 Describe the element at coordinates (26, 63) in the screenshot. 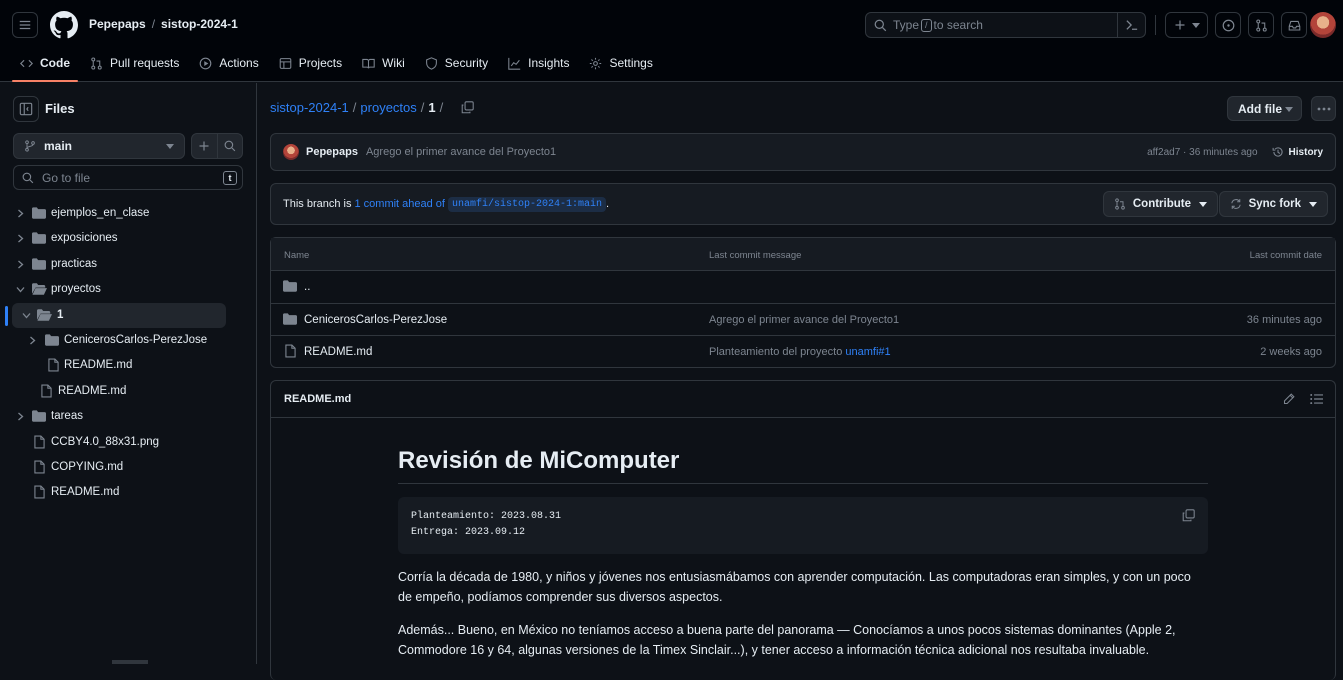

I see `code-icon` at that location.